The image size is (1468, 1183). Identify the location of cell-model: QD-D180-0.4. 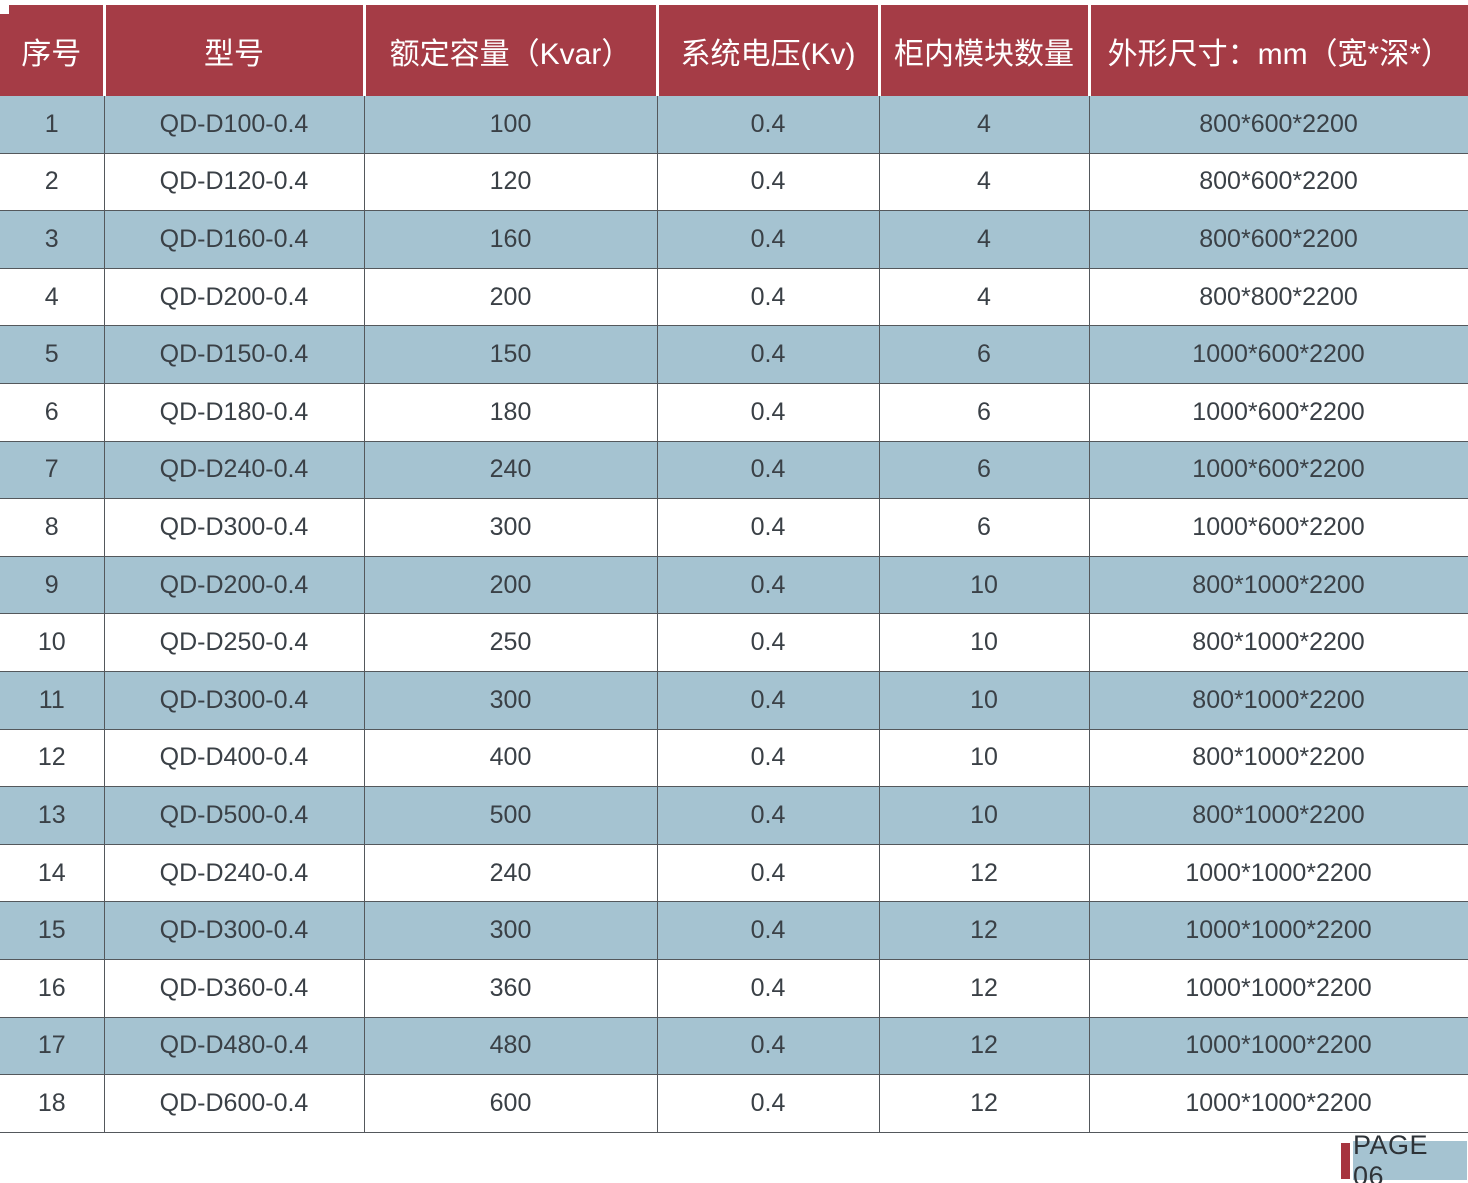
(234, 412).